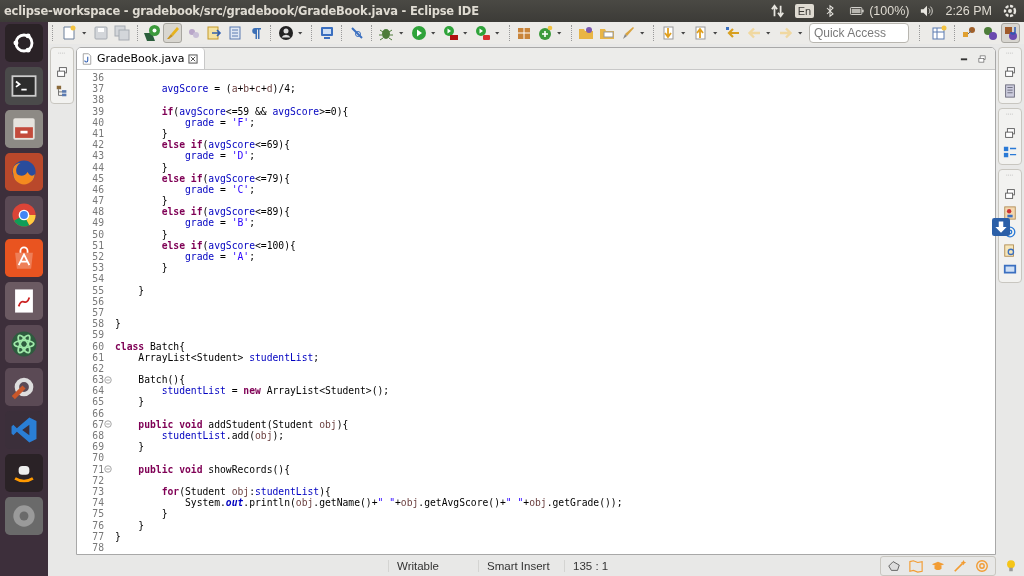  I want to click on speaker-icon, so click(927, 11).